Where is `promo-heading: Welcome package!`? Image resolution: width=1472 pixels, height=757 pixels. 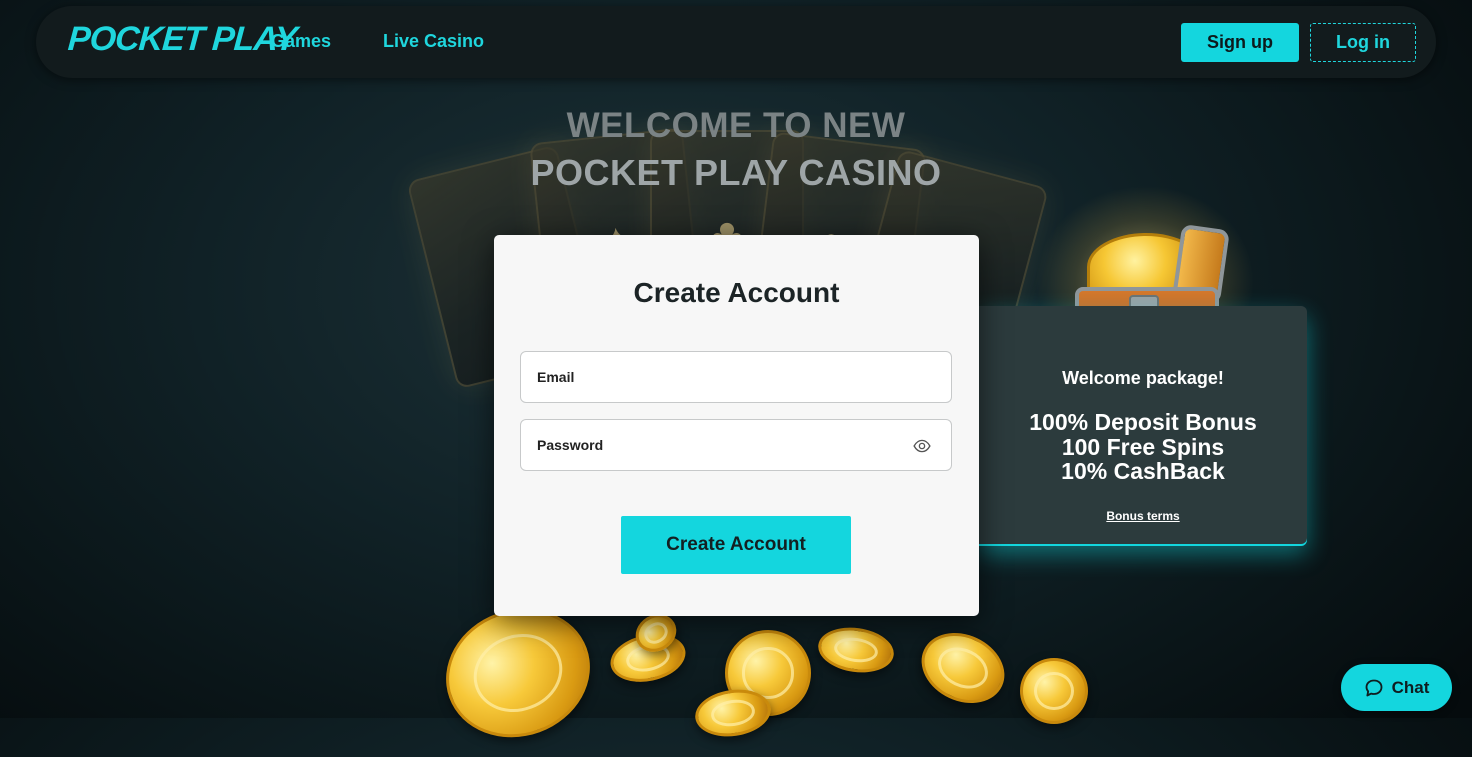
promo-heading: Welcome package! is located at coordinates (1143, 378).